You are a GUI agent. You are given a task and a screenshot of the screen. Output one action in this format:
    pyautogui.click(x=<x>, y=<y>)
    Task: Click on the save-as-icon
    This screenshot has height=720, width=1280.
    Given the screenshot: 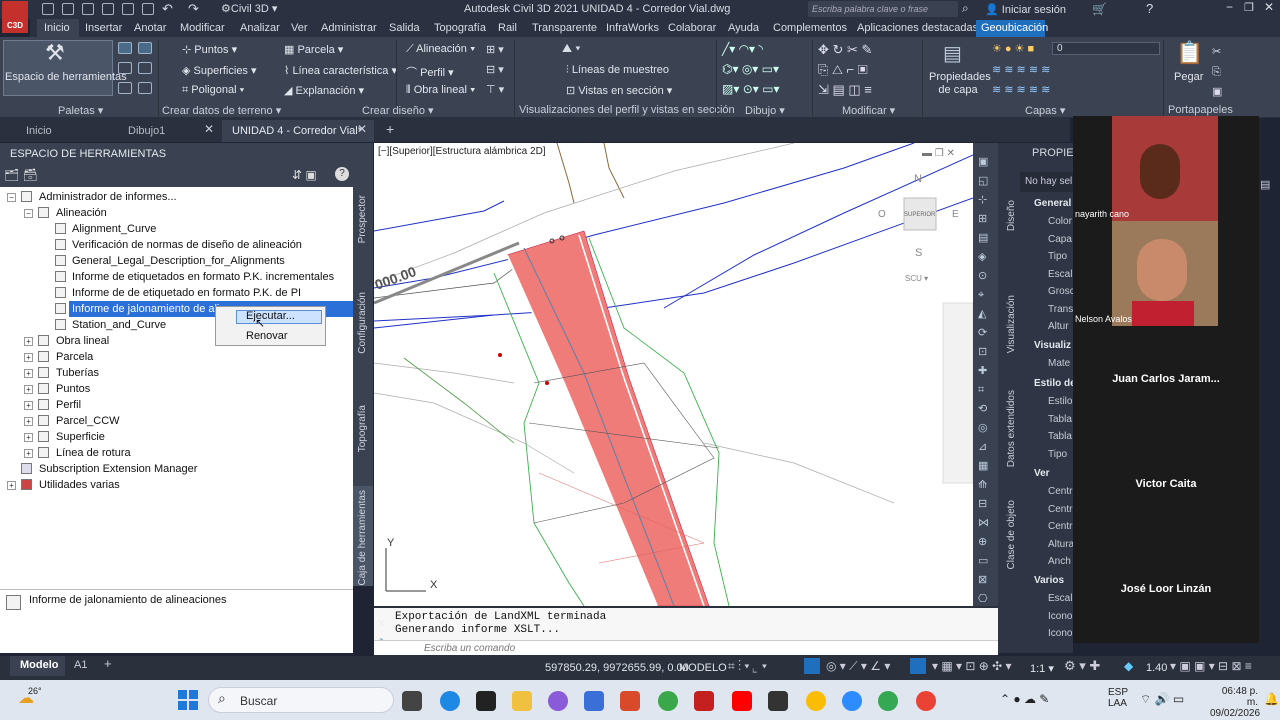 What is the action you would take?
    pyautogui.click(x=108, y=9)
    